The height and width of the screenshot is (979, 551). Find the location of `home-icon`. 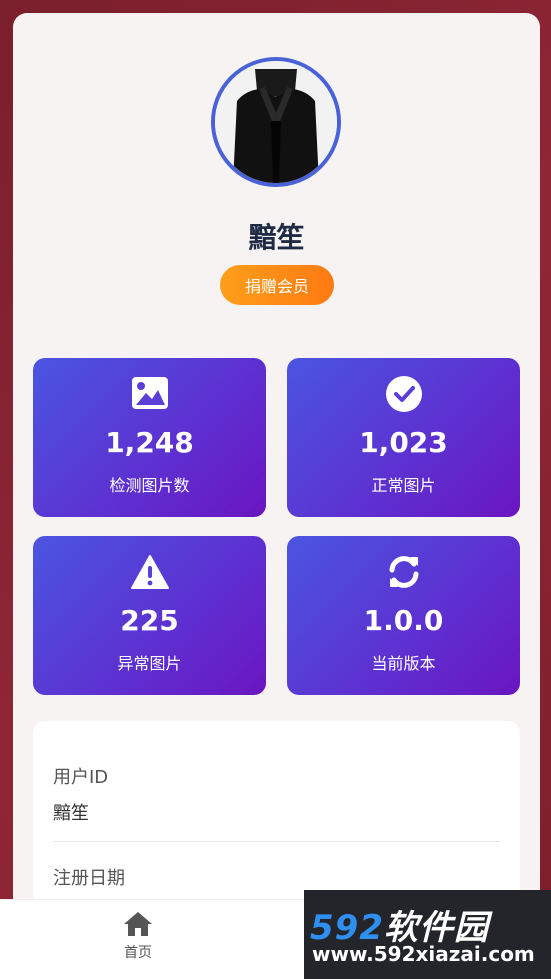

home-icon is located at coordinates (138, 924).